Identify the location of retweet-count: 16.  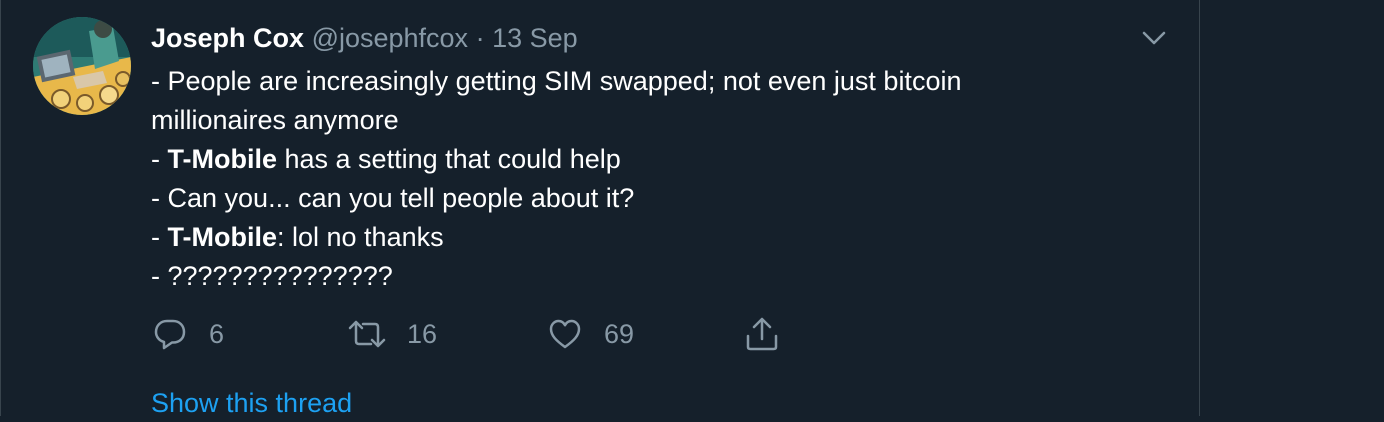
(422, 333).